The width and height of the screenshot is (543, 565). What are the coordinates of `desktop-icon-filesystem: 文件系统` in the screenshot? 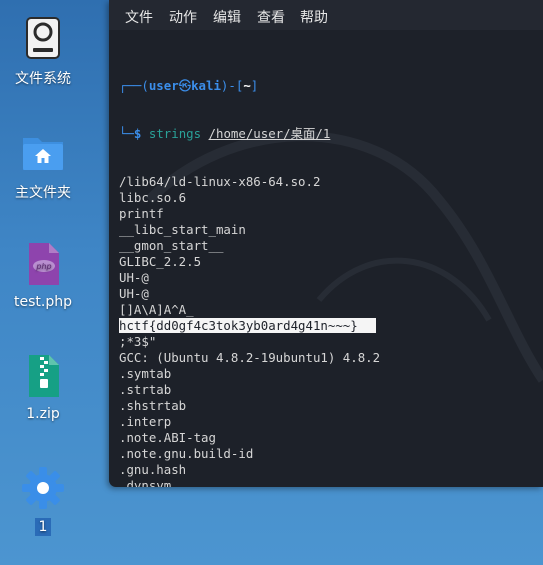 It's located at (44, 51).